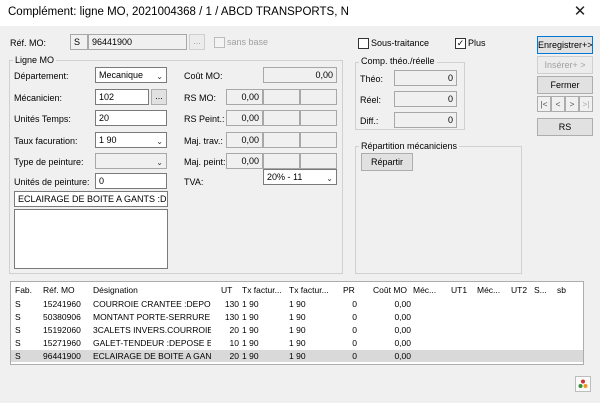  What do you see at coordinates (65, 290) in the screenshot?
I see `col-ref: Réf. MO` at bounding box center [65, 290].